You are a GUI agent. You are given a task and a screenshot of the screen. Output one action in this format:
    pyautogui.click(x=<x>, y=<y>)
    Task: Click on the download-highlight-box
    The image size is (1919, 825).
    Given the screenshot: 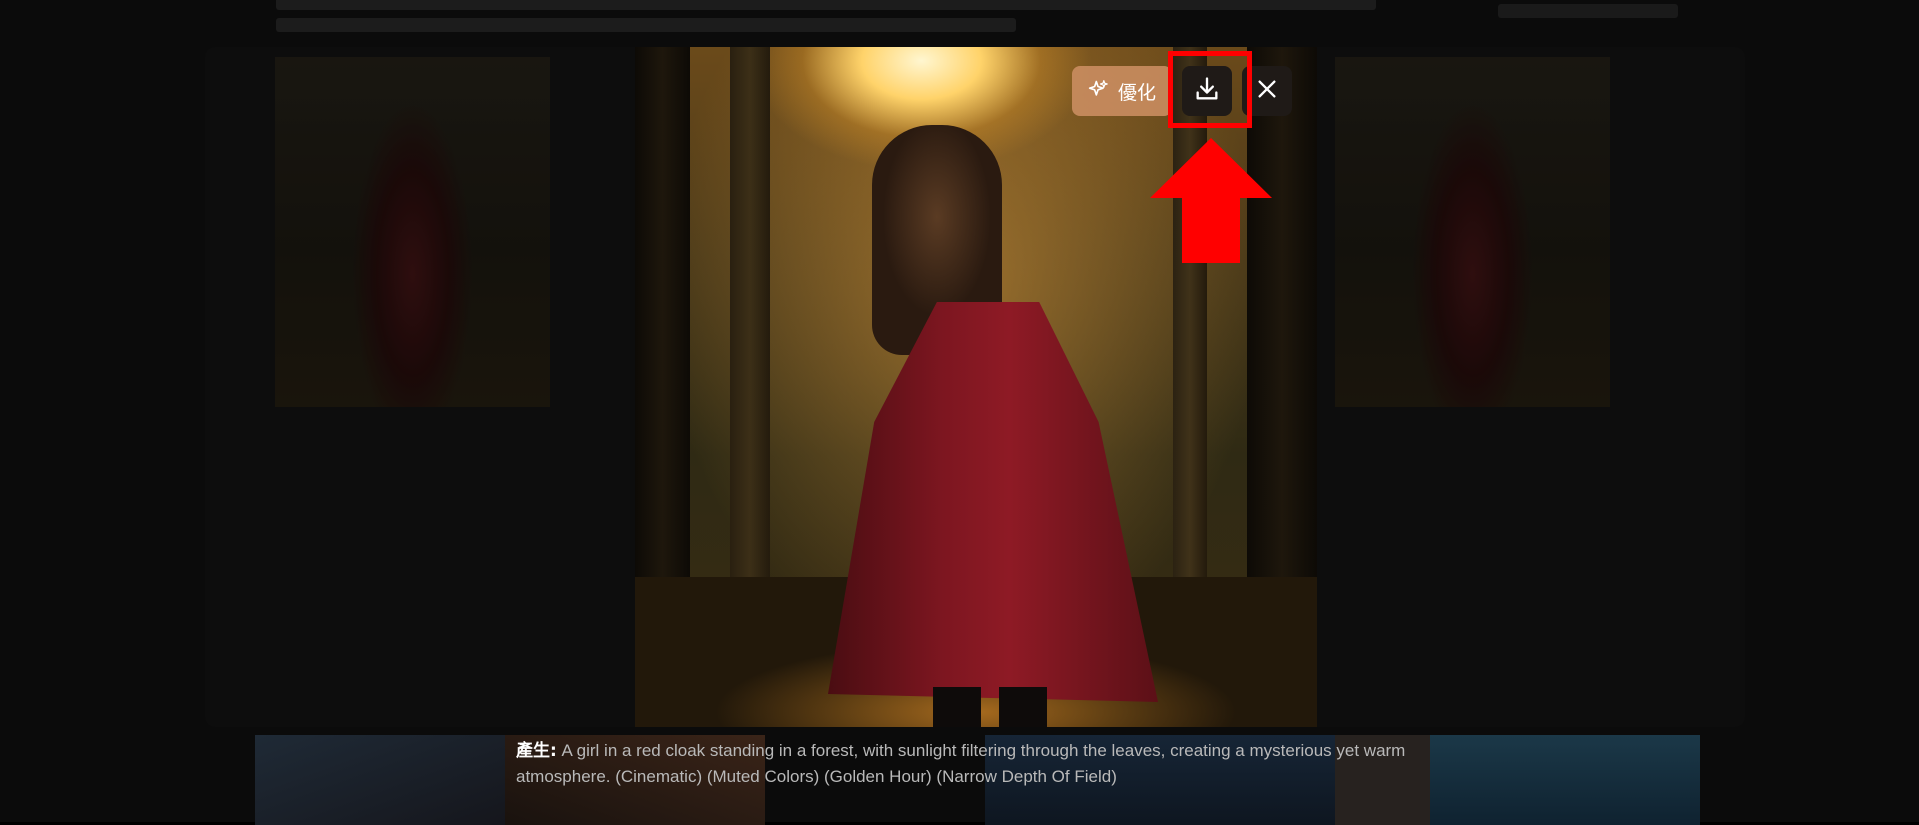 What is the action you would take?
    pyautogui.click(x=1210, y=89)
    